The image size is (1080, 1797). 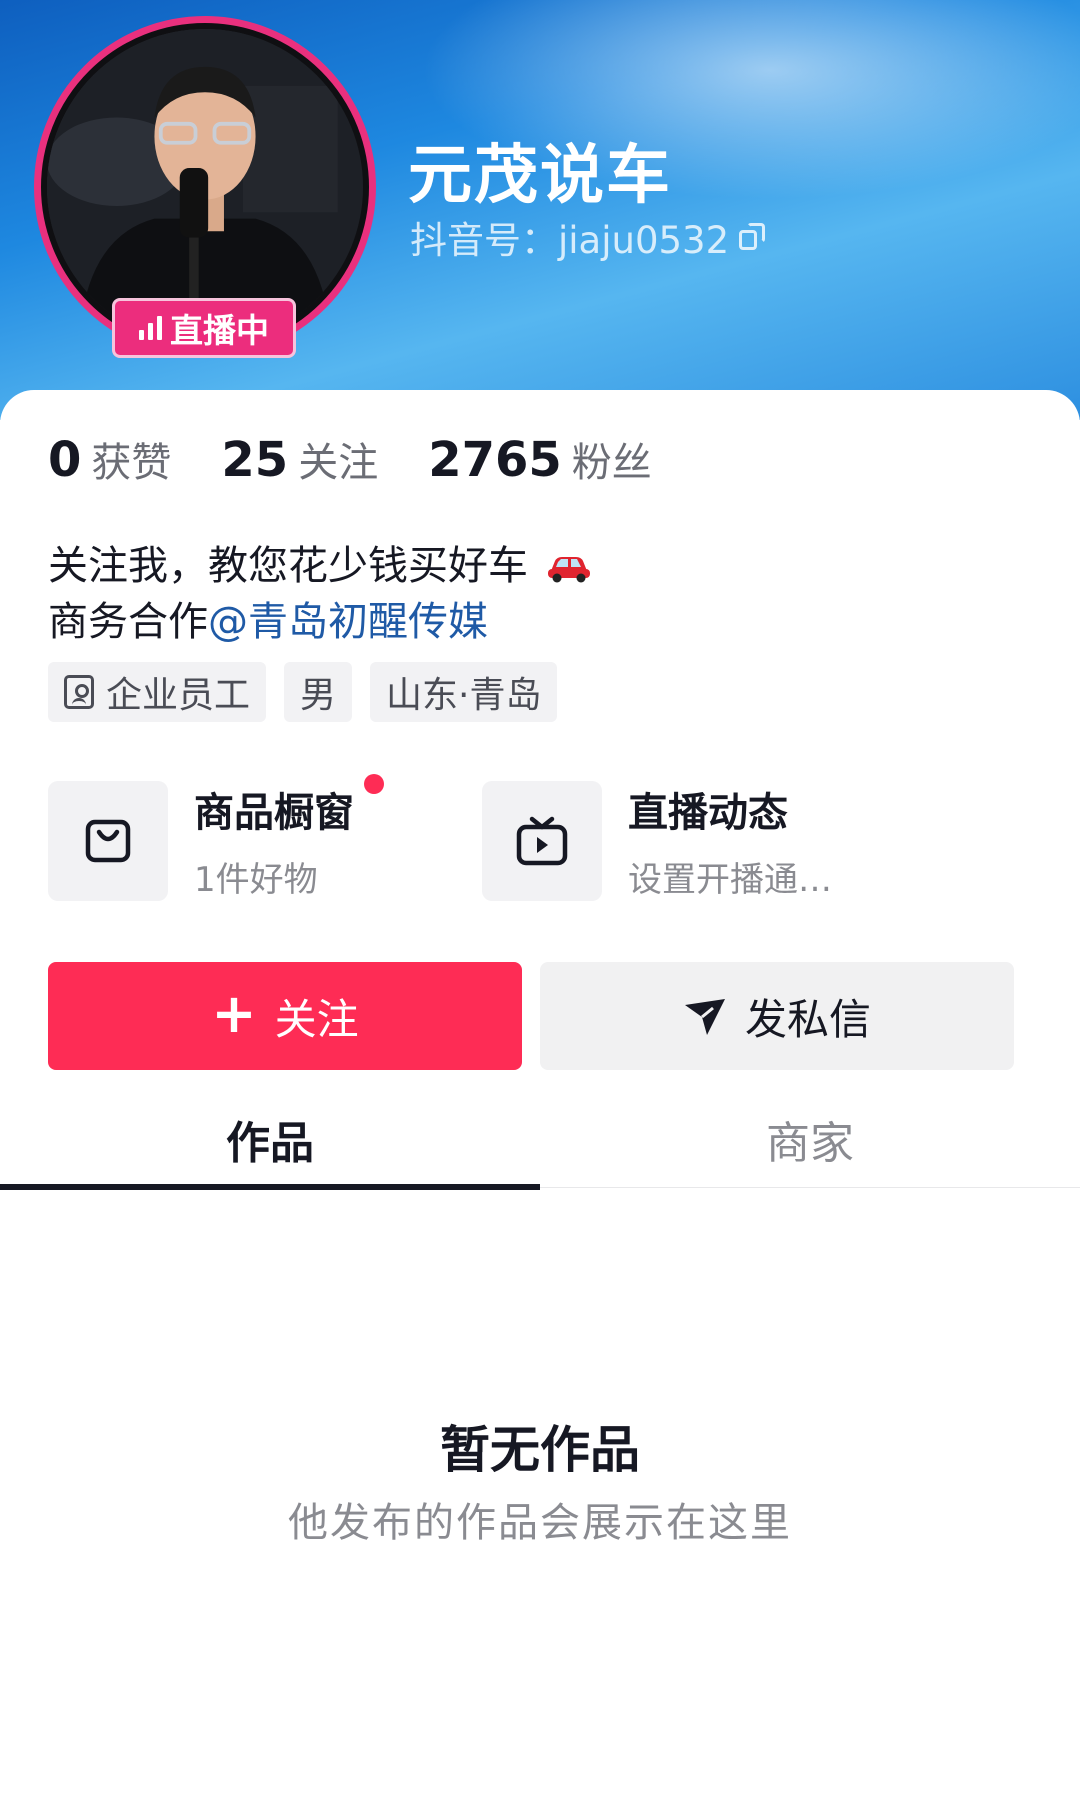 I want to click on shop-window-title-text: 商品橱窗, so click(x=274, y=813).